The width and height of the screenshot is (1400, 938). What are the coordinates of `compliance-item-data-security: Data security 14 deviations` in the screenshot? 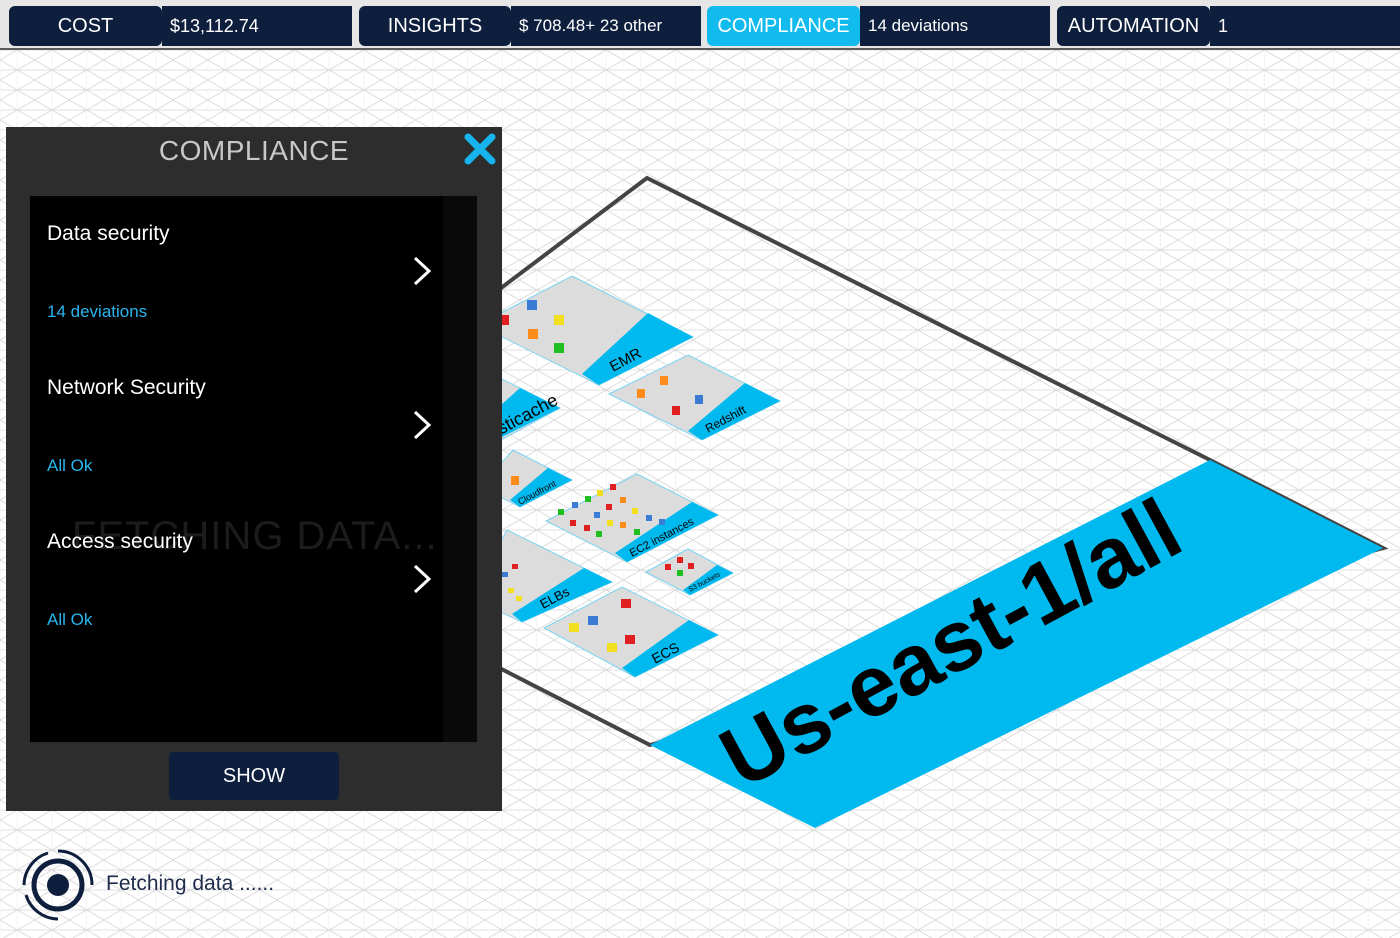 It's located at (236, 273).